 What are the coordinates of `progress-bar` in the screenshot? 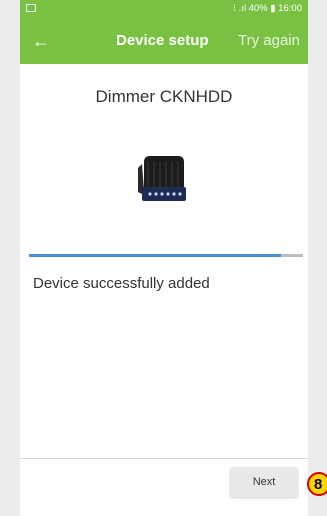 It's located at (166, 255).